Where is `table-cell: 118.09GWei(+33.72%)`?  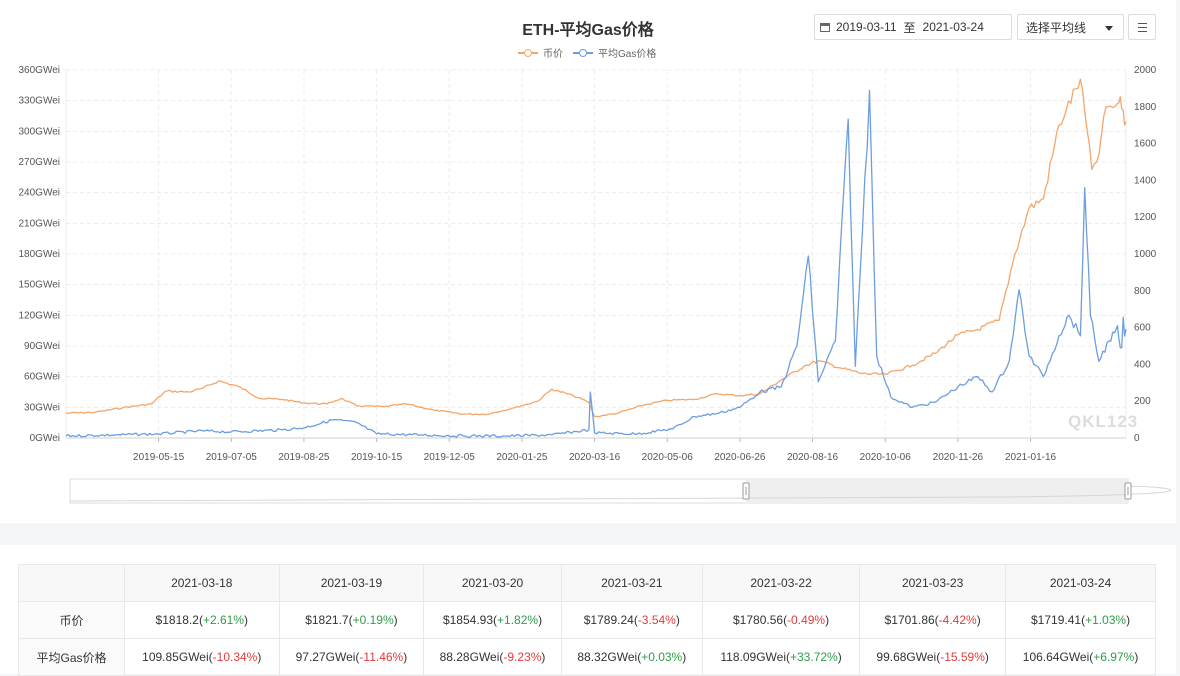
table-cell: 118.09GWei(+33.72%) is located at coordinates (781, 657).